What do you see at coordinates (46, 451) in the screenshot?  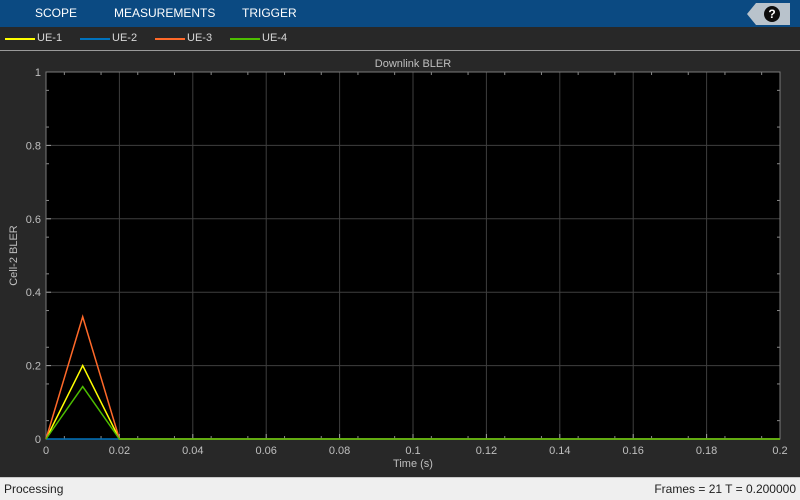 I see `x-tick-label: 0` at bounding box center [46, 451].